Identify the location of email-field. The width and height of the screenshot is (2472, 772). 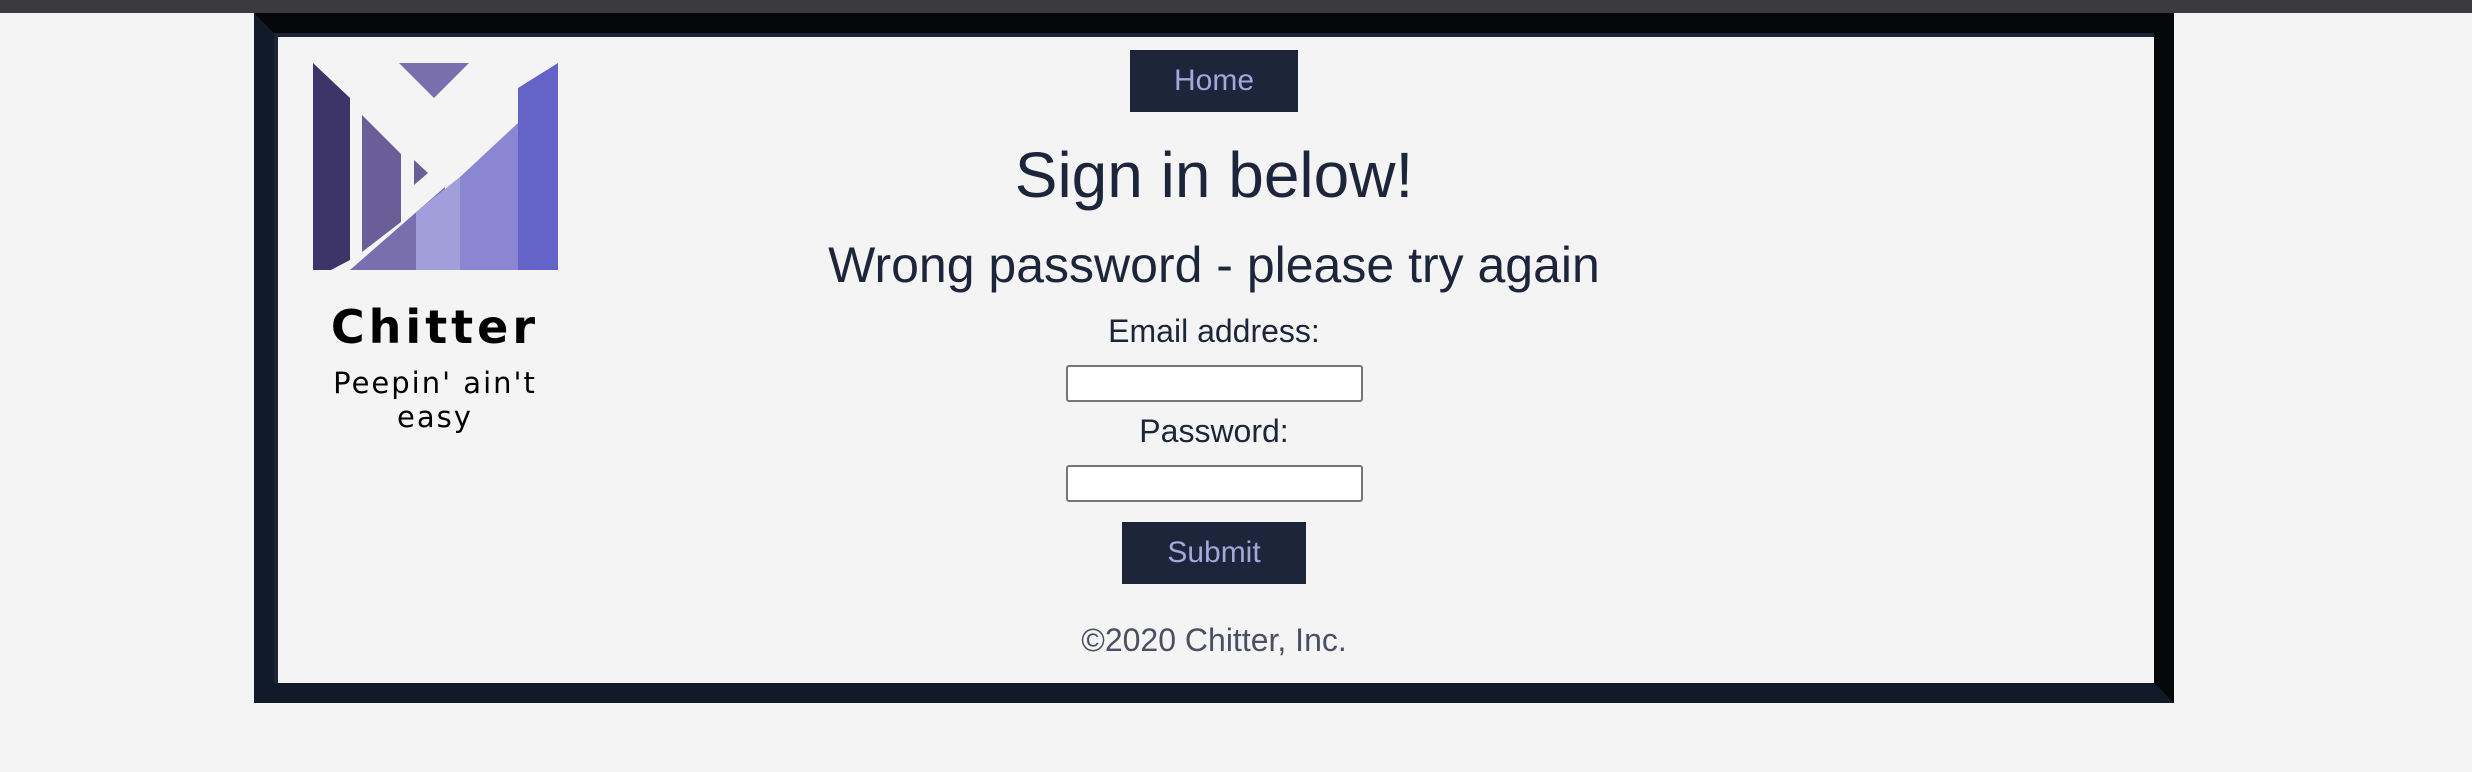
(1214, 383).